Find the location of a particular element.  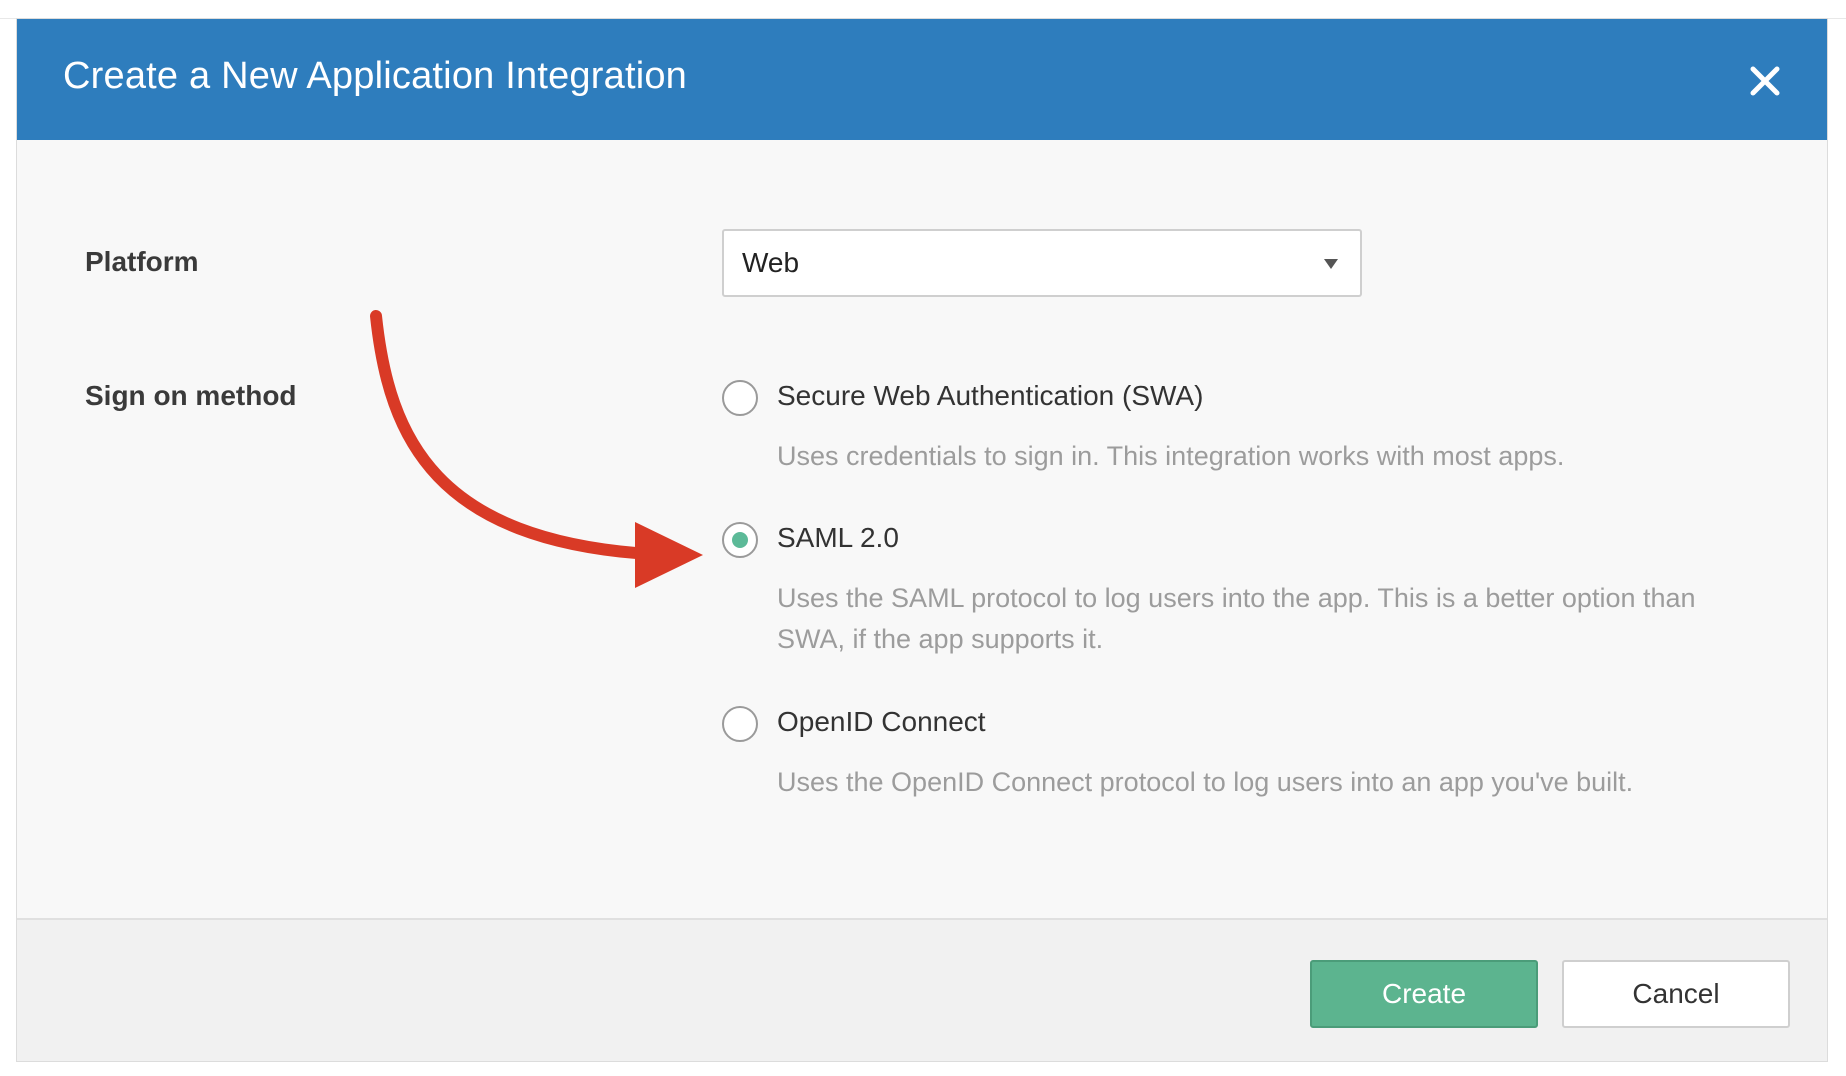

platform-select: Web is located at coordinates (1042, 263).